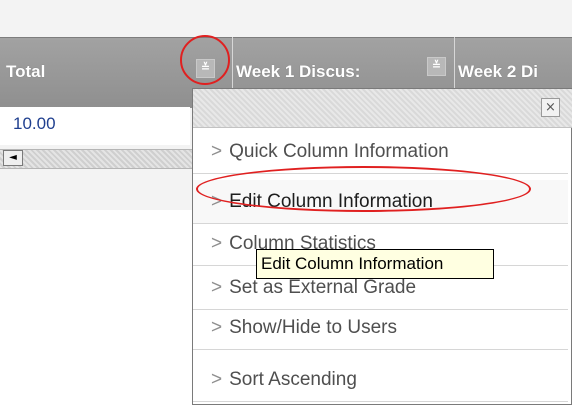  Describe the element at coordinates (286, 18) in the screenshot. I see `toolbar-strip` at that location.